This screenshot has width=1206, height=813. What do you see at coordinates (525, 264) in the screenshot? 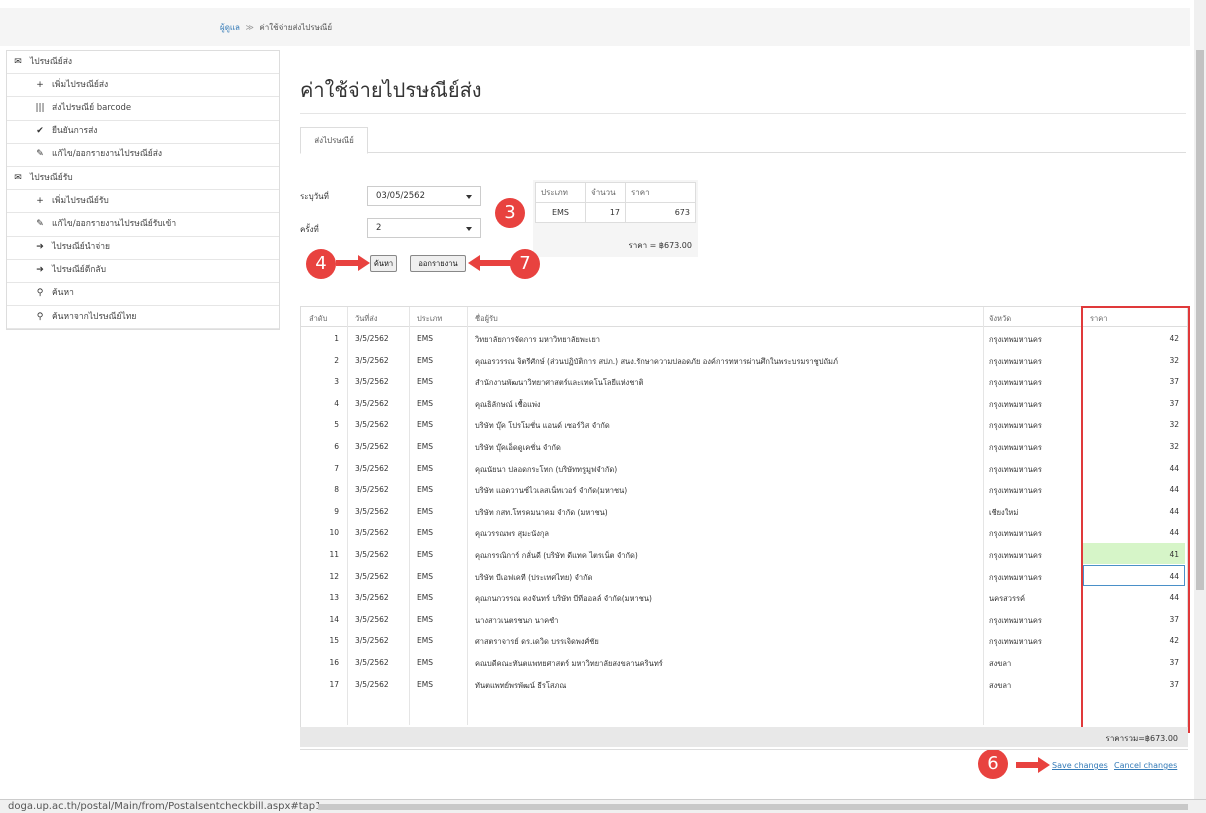
I see `annotation-badge-7: 7` at bounding box center [525, 264].